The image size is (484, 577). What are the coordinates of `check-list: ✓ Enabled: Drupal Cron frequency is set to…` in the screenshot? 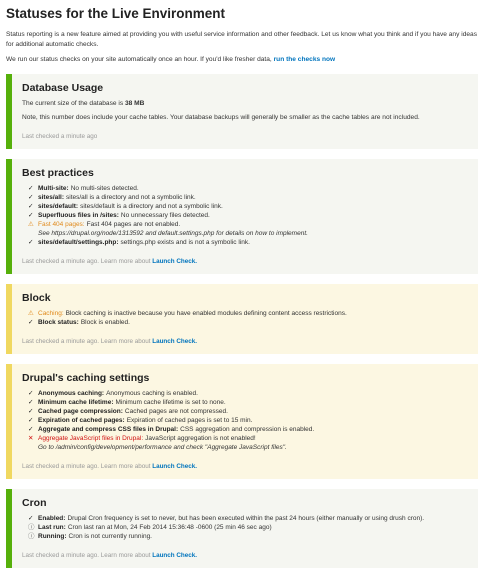 It's located at (245, 527).